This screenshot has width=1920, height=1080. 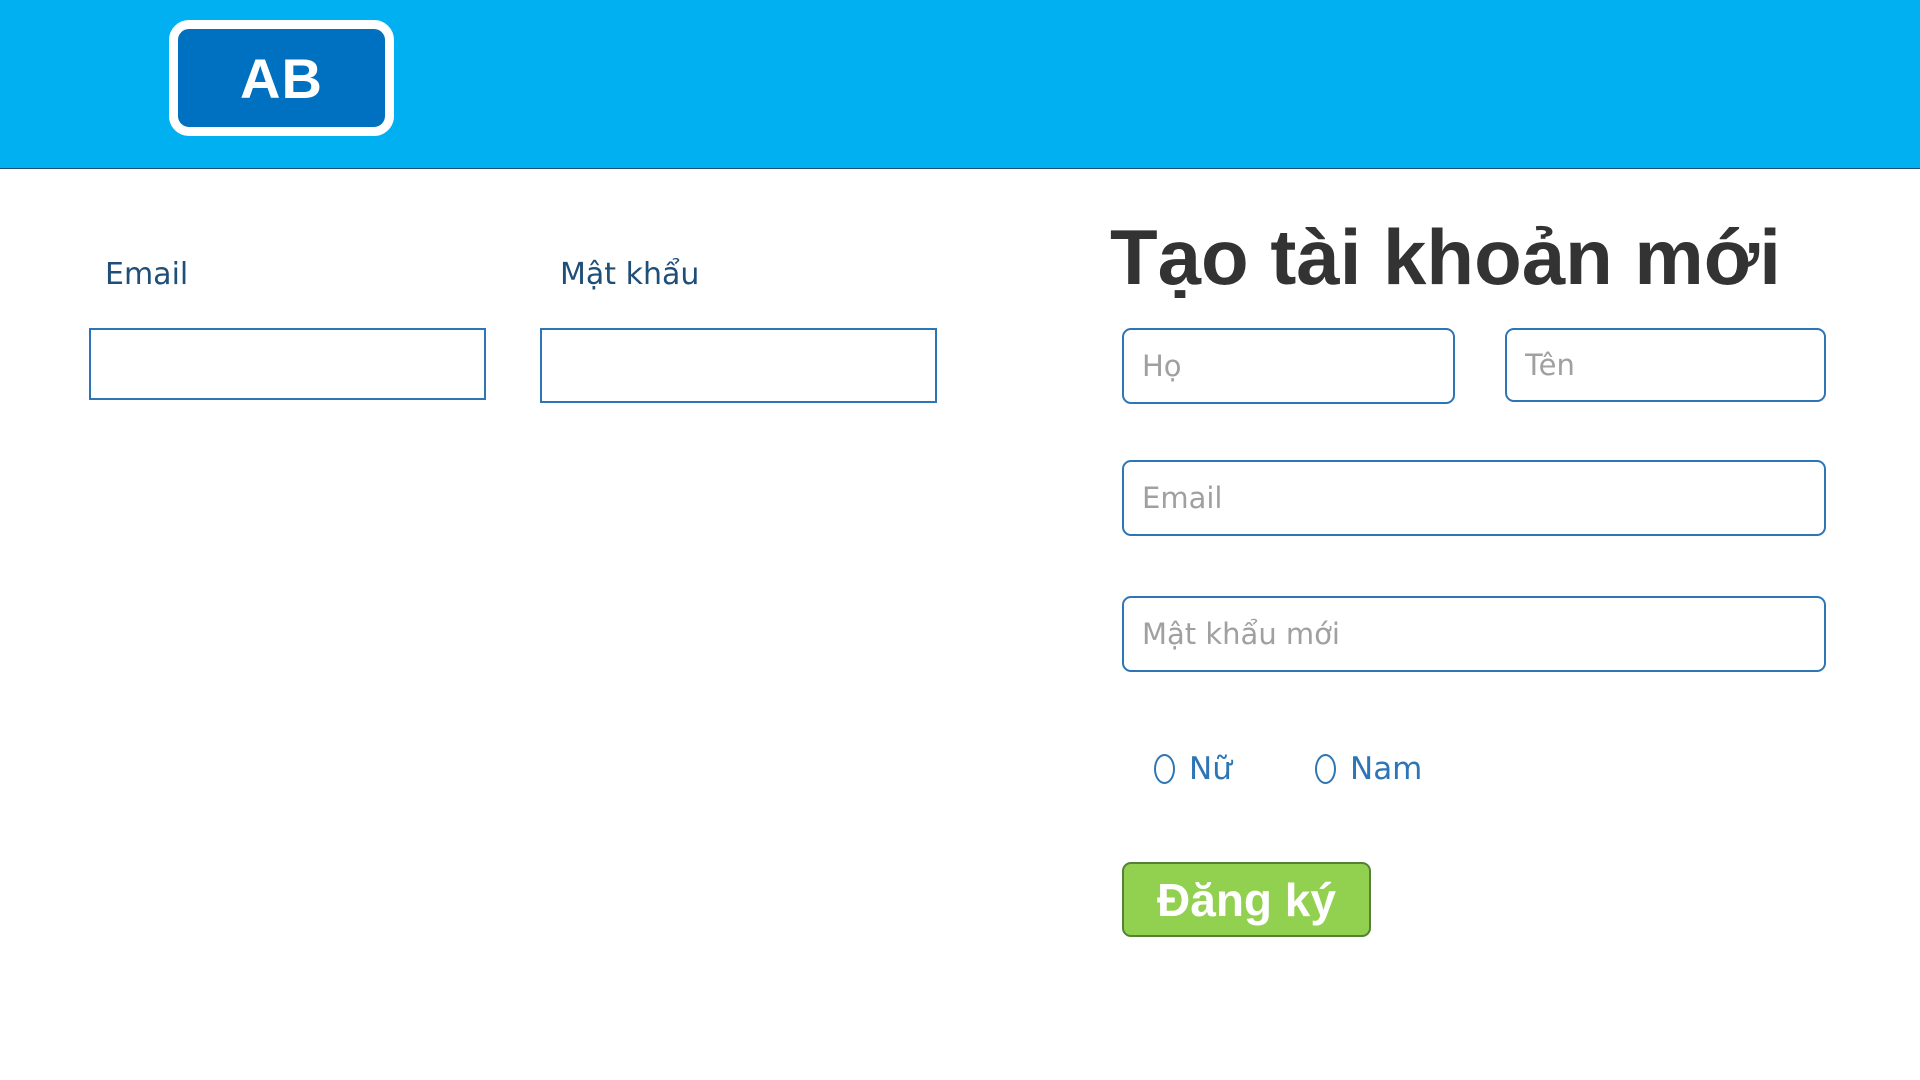 I want to click on login-password-input, so click(x=738, y=365).